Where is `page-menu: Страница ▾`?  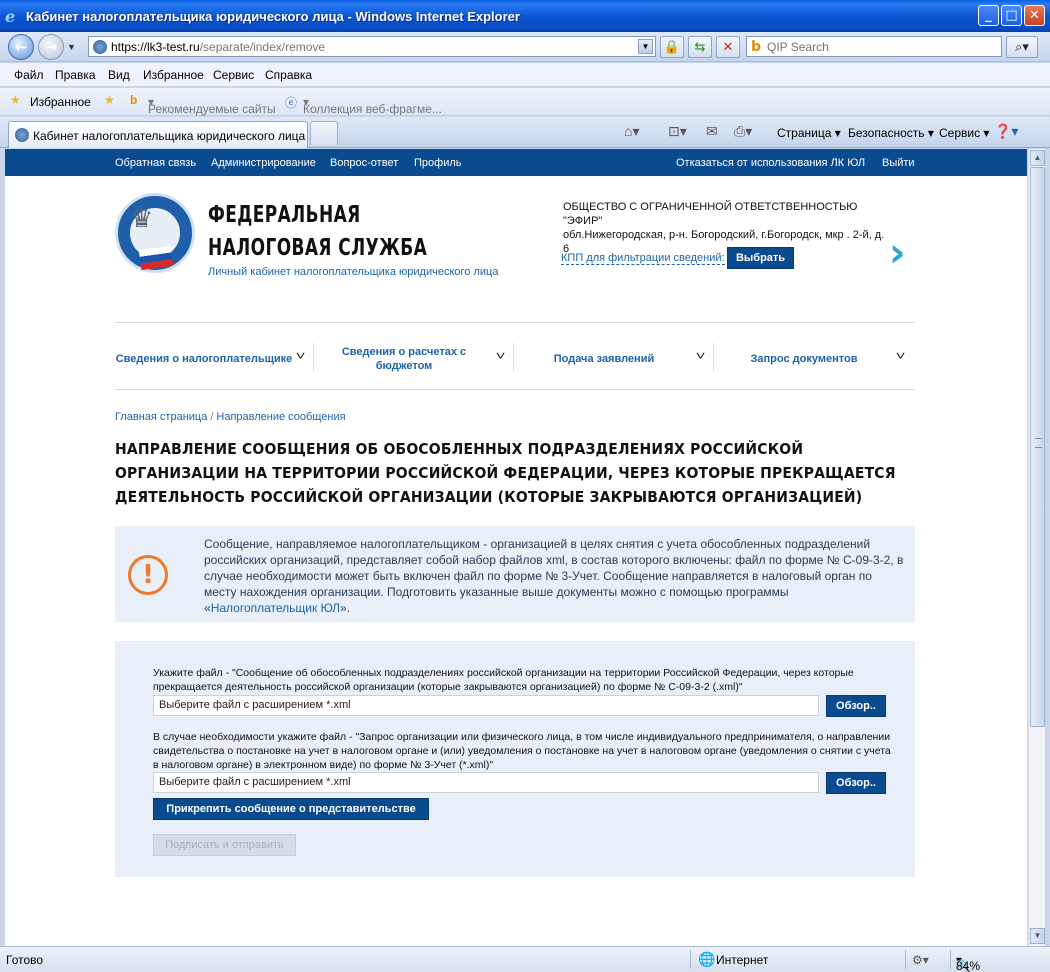 page-menu: Страница ▾ is located at coordinates (809, 133).